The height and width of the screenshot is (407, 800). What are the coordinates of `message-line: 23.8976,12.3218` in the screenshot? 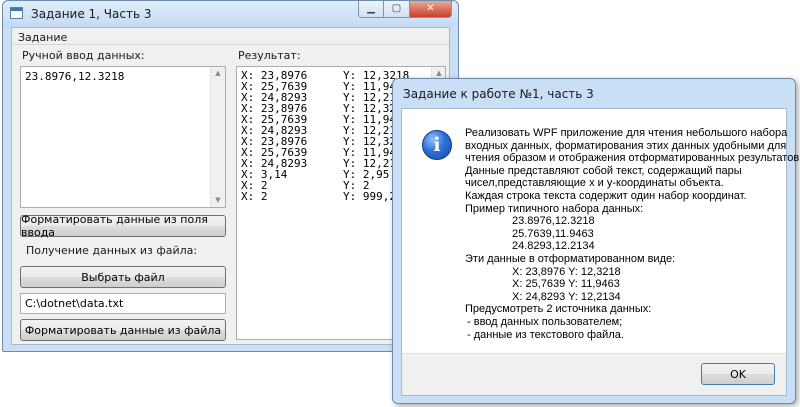 It's located at (553, 221).